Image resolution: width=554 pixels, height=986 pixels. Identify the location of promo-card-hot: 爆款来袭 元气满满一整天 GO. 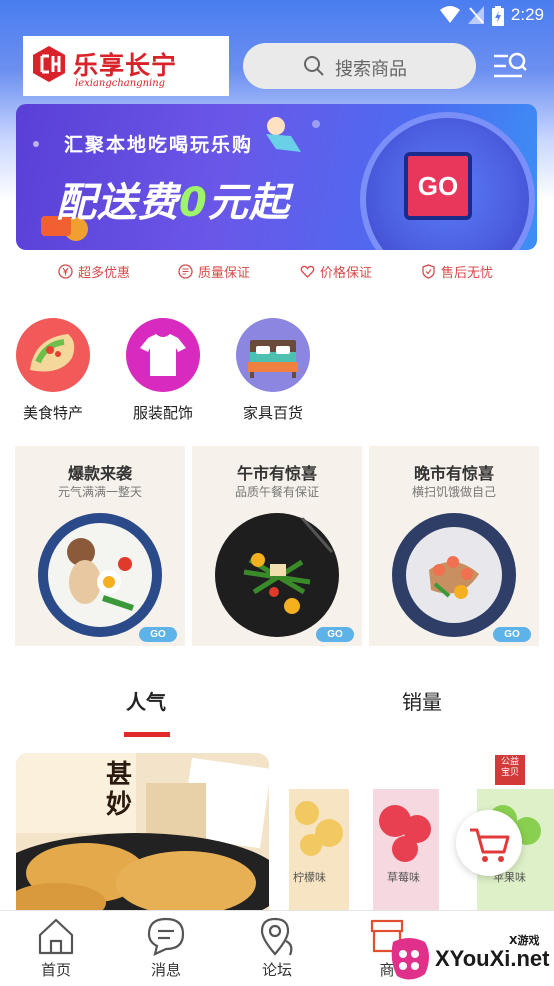
(100, 546).